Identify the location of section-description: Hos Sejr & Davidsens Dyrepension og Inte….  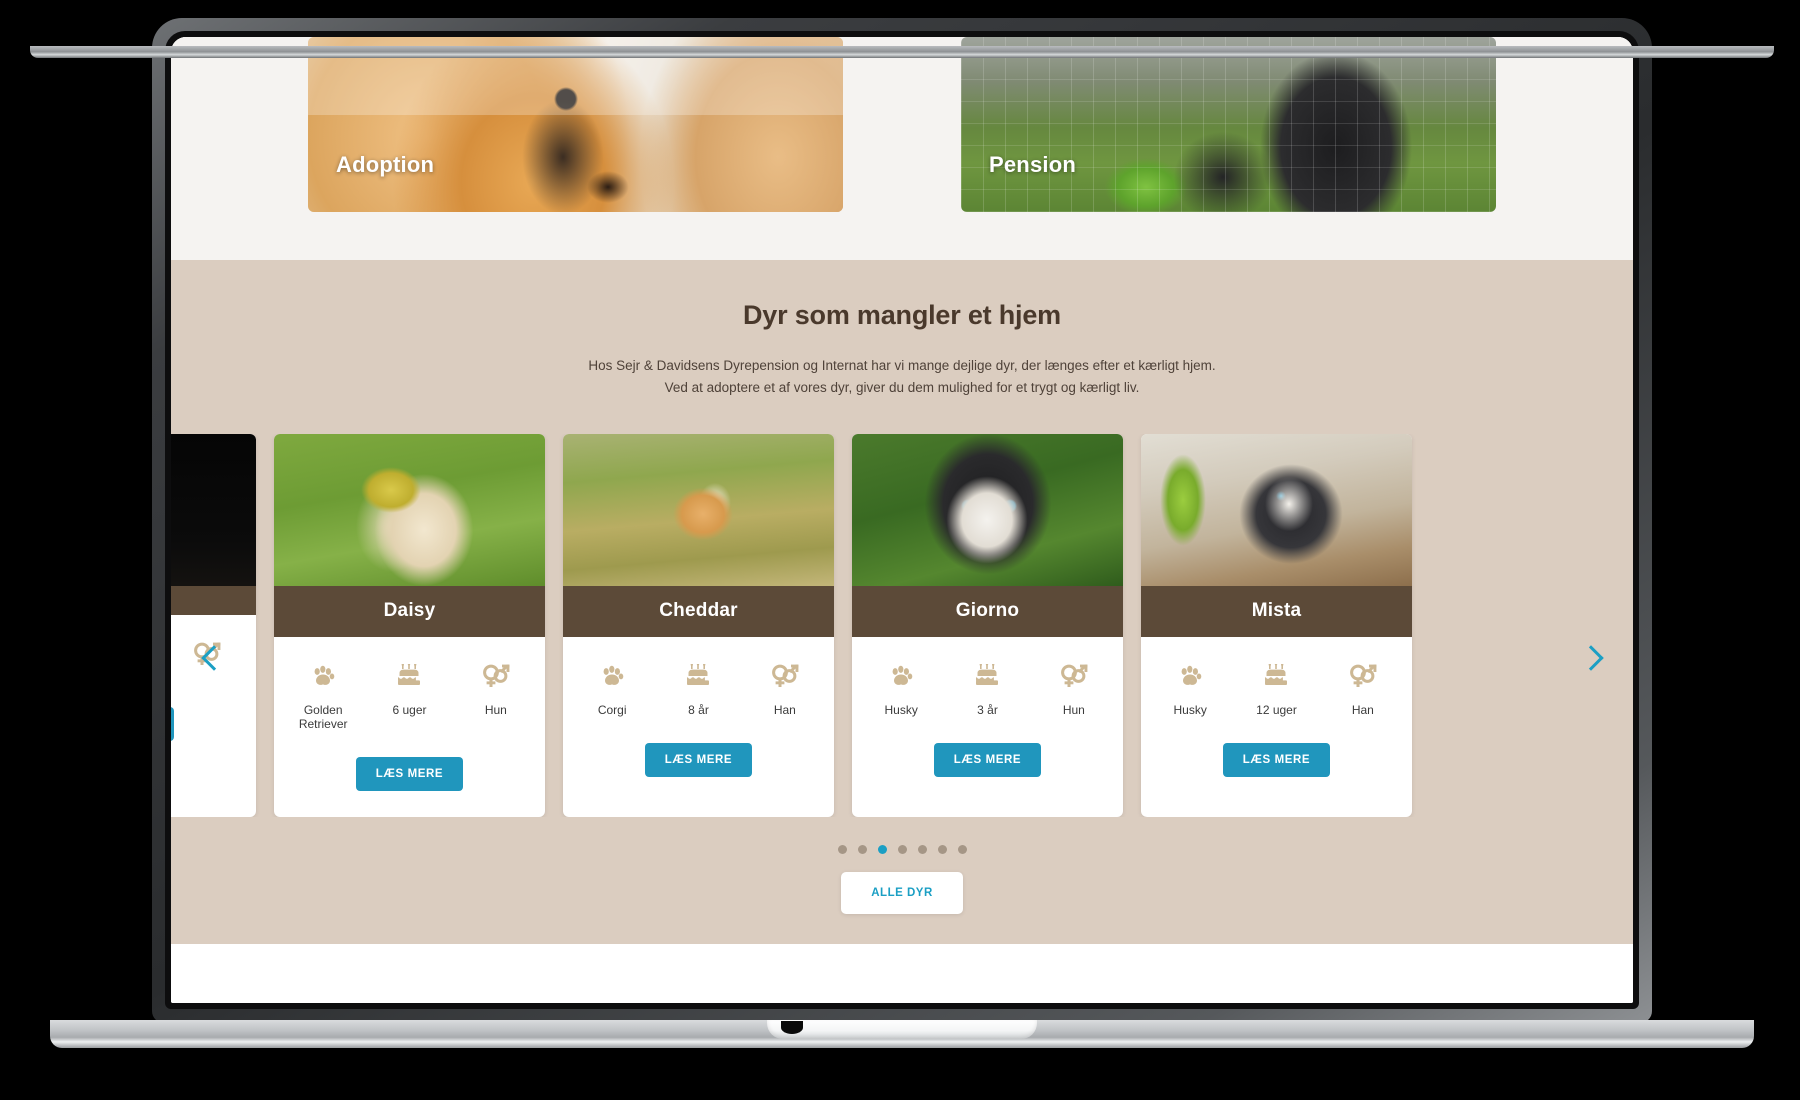
(902, 377).